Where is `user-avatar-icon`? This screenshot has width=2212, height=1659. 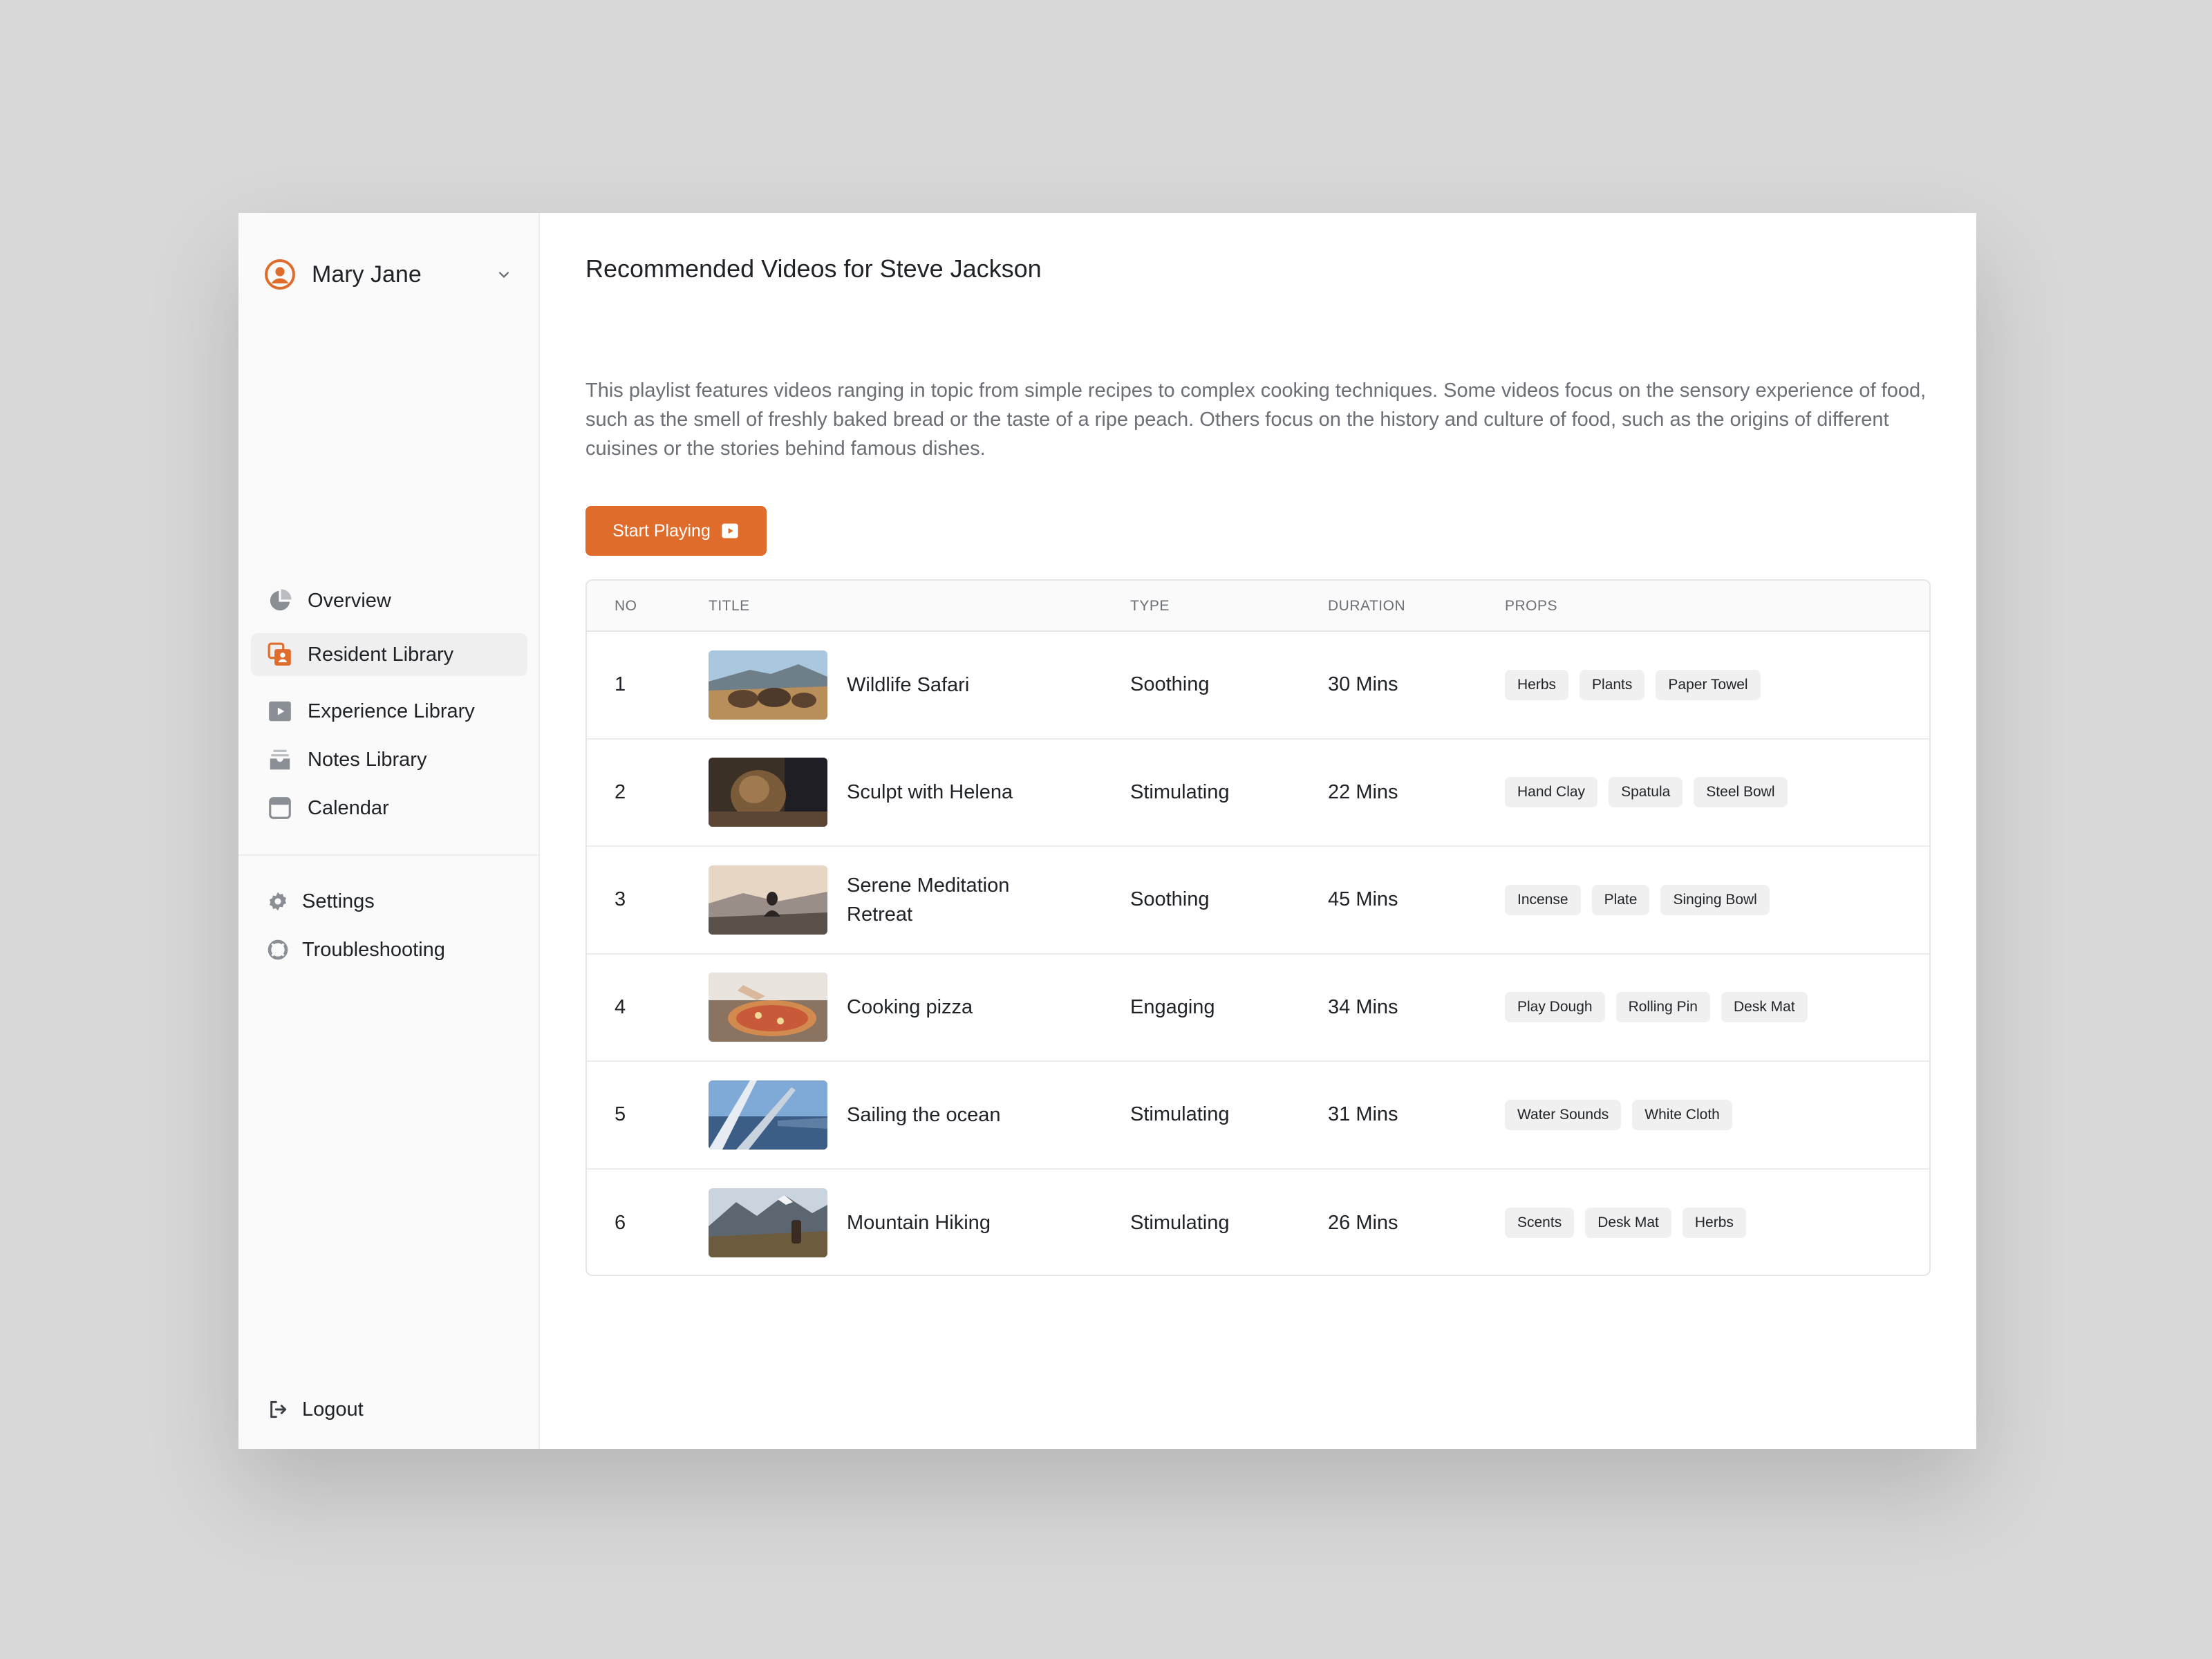 user-avatar-icon is located at coordinates (280, 274).